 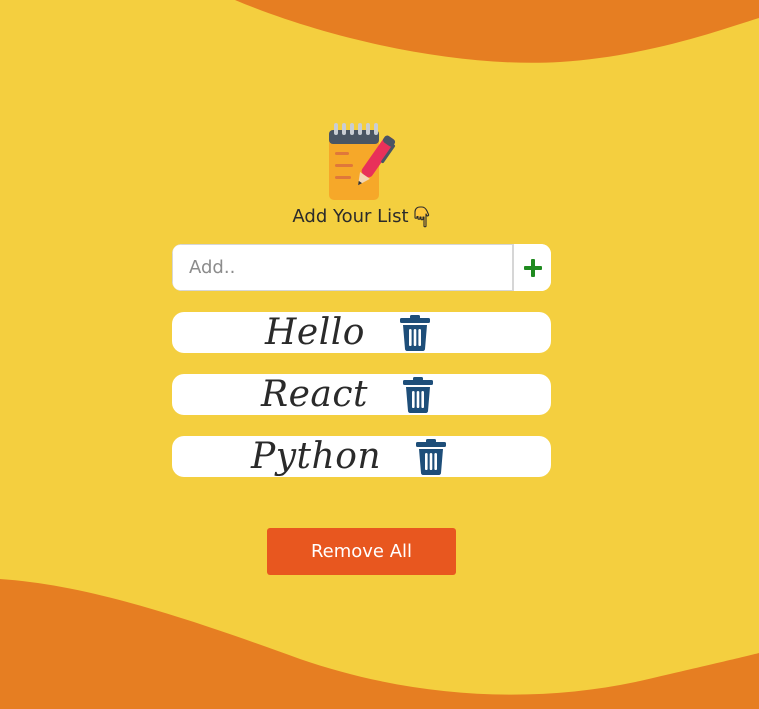 I want to click on hand-pointing-down-icon, so click(x=421, y=217).